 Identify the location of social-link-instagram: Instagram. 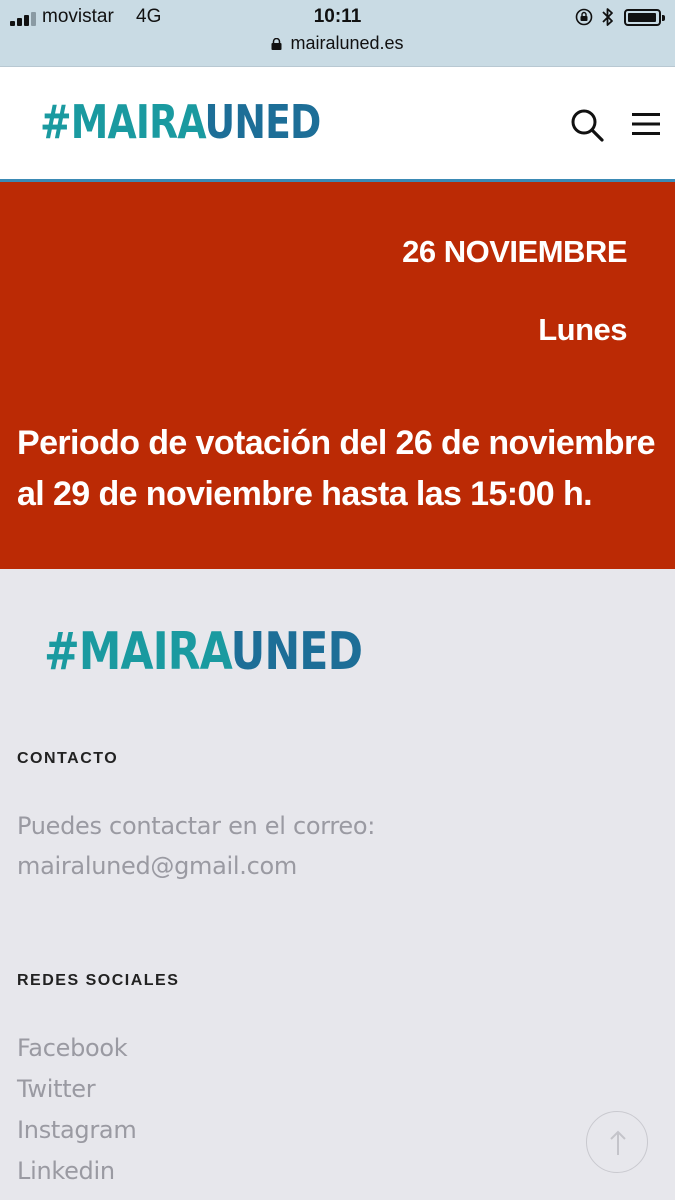
(77, 1130).